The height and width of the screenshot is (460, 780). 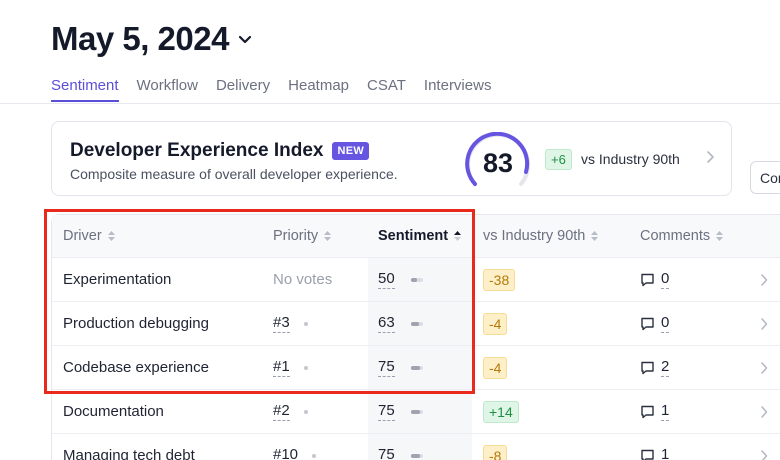 I want to click on comments-button: Com, so click(x=765, y=177).